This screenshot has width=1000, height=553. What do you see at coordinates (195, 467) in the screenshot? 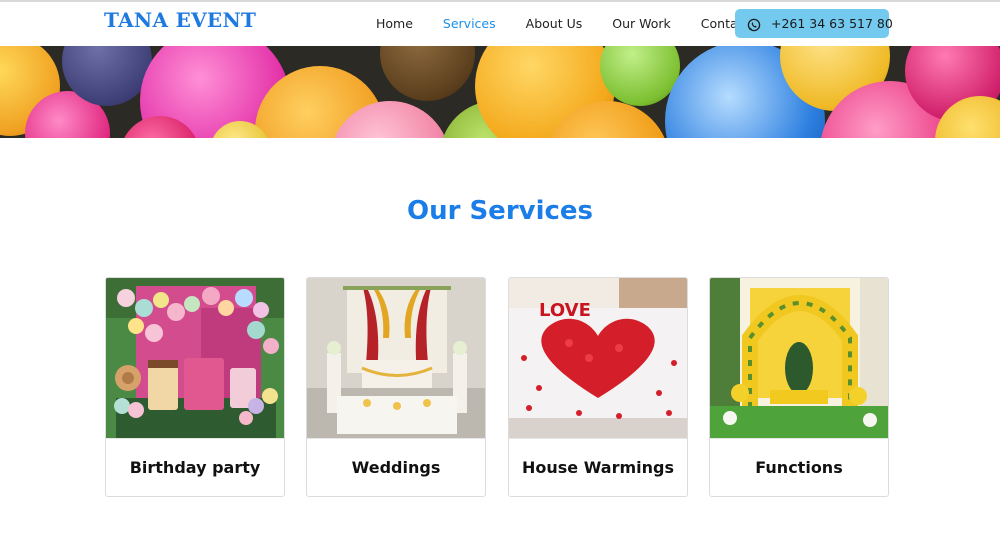
I see `service-card-title: Birthday party` at bounding box center [195, 467].